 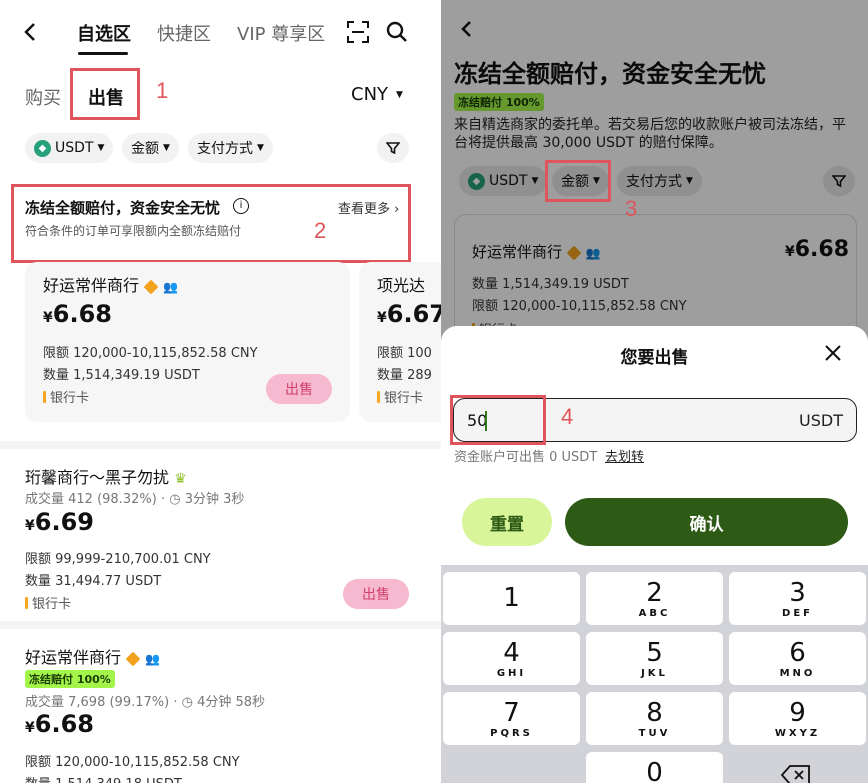 I want to click on search-icon, so click(x=397, y=32).